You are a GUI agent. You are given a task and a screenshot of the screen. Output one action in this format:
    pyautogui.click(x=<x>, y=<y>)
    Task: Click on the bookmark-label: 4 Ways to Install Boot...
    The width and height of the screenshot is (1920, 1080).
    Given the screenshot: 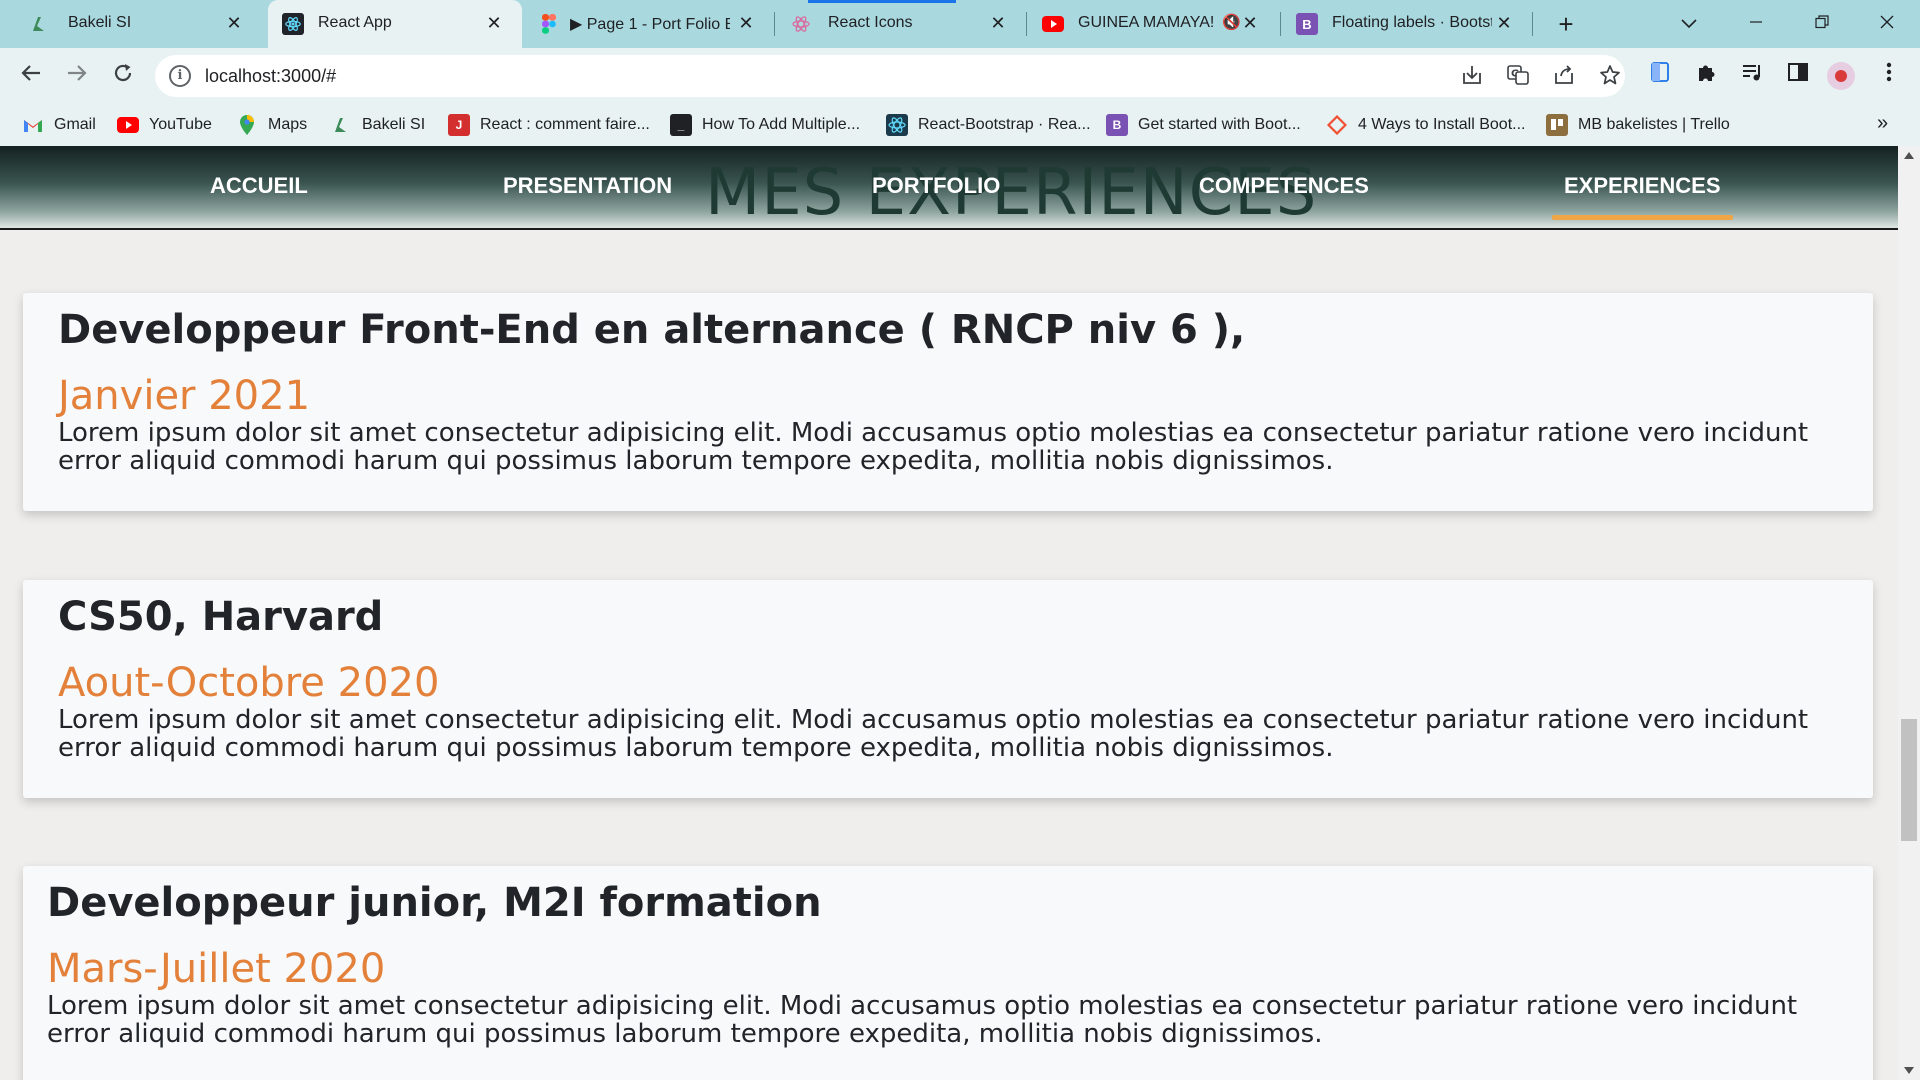 What is the action you would take?
    pyautogui.click(x=1442, y=124)
    